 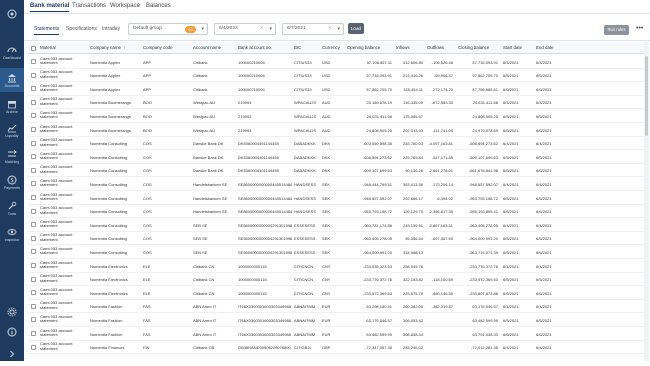 I want to click on column-header-company-name: Company name ↑, so click(x=107, y=47).